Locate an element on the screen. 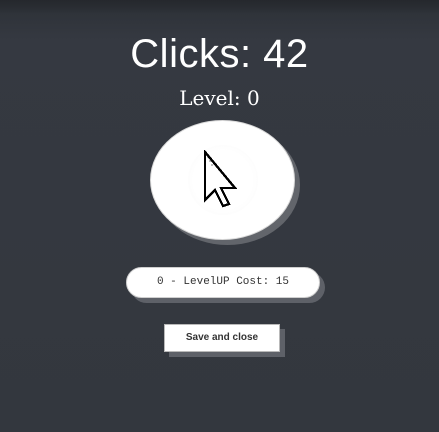 The image size is (439, 432). save-and-close-button: Save and close is located at coordinates (222, 338).